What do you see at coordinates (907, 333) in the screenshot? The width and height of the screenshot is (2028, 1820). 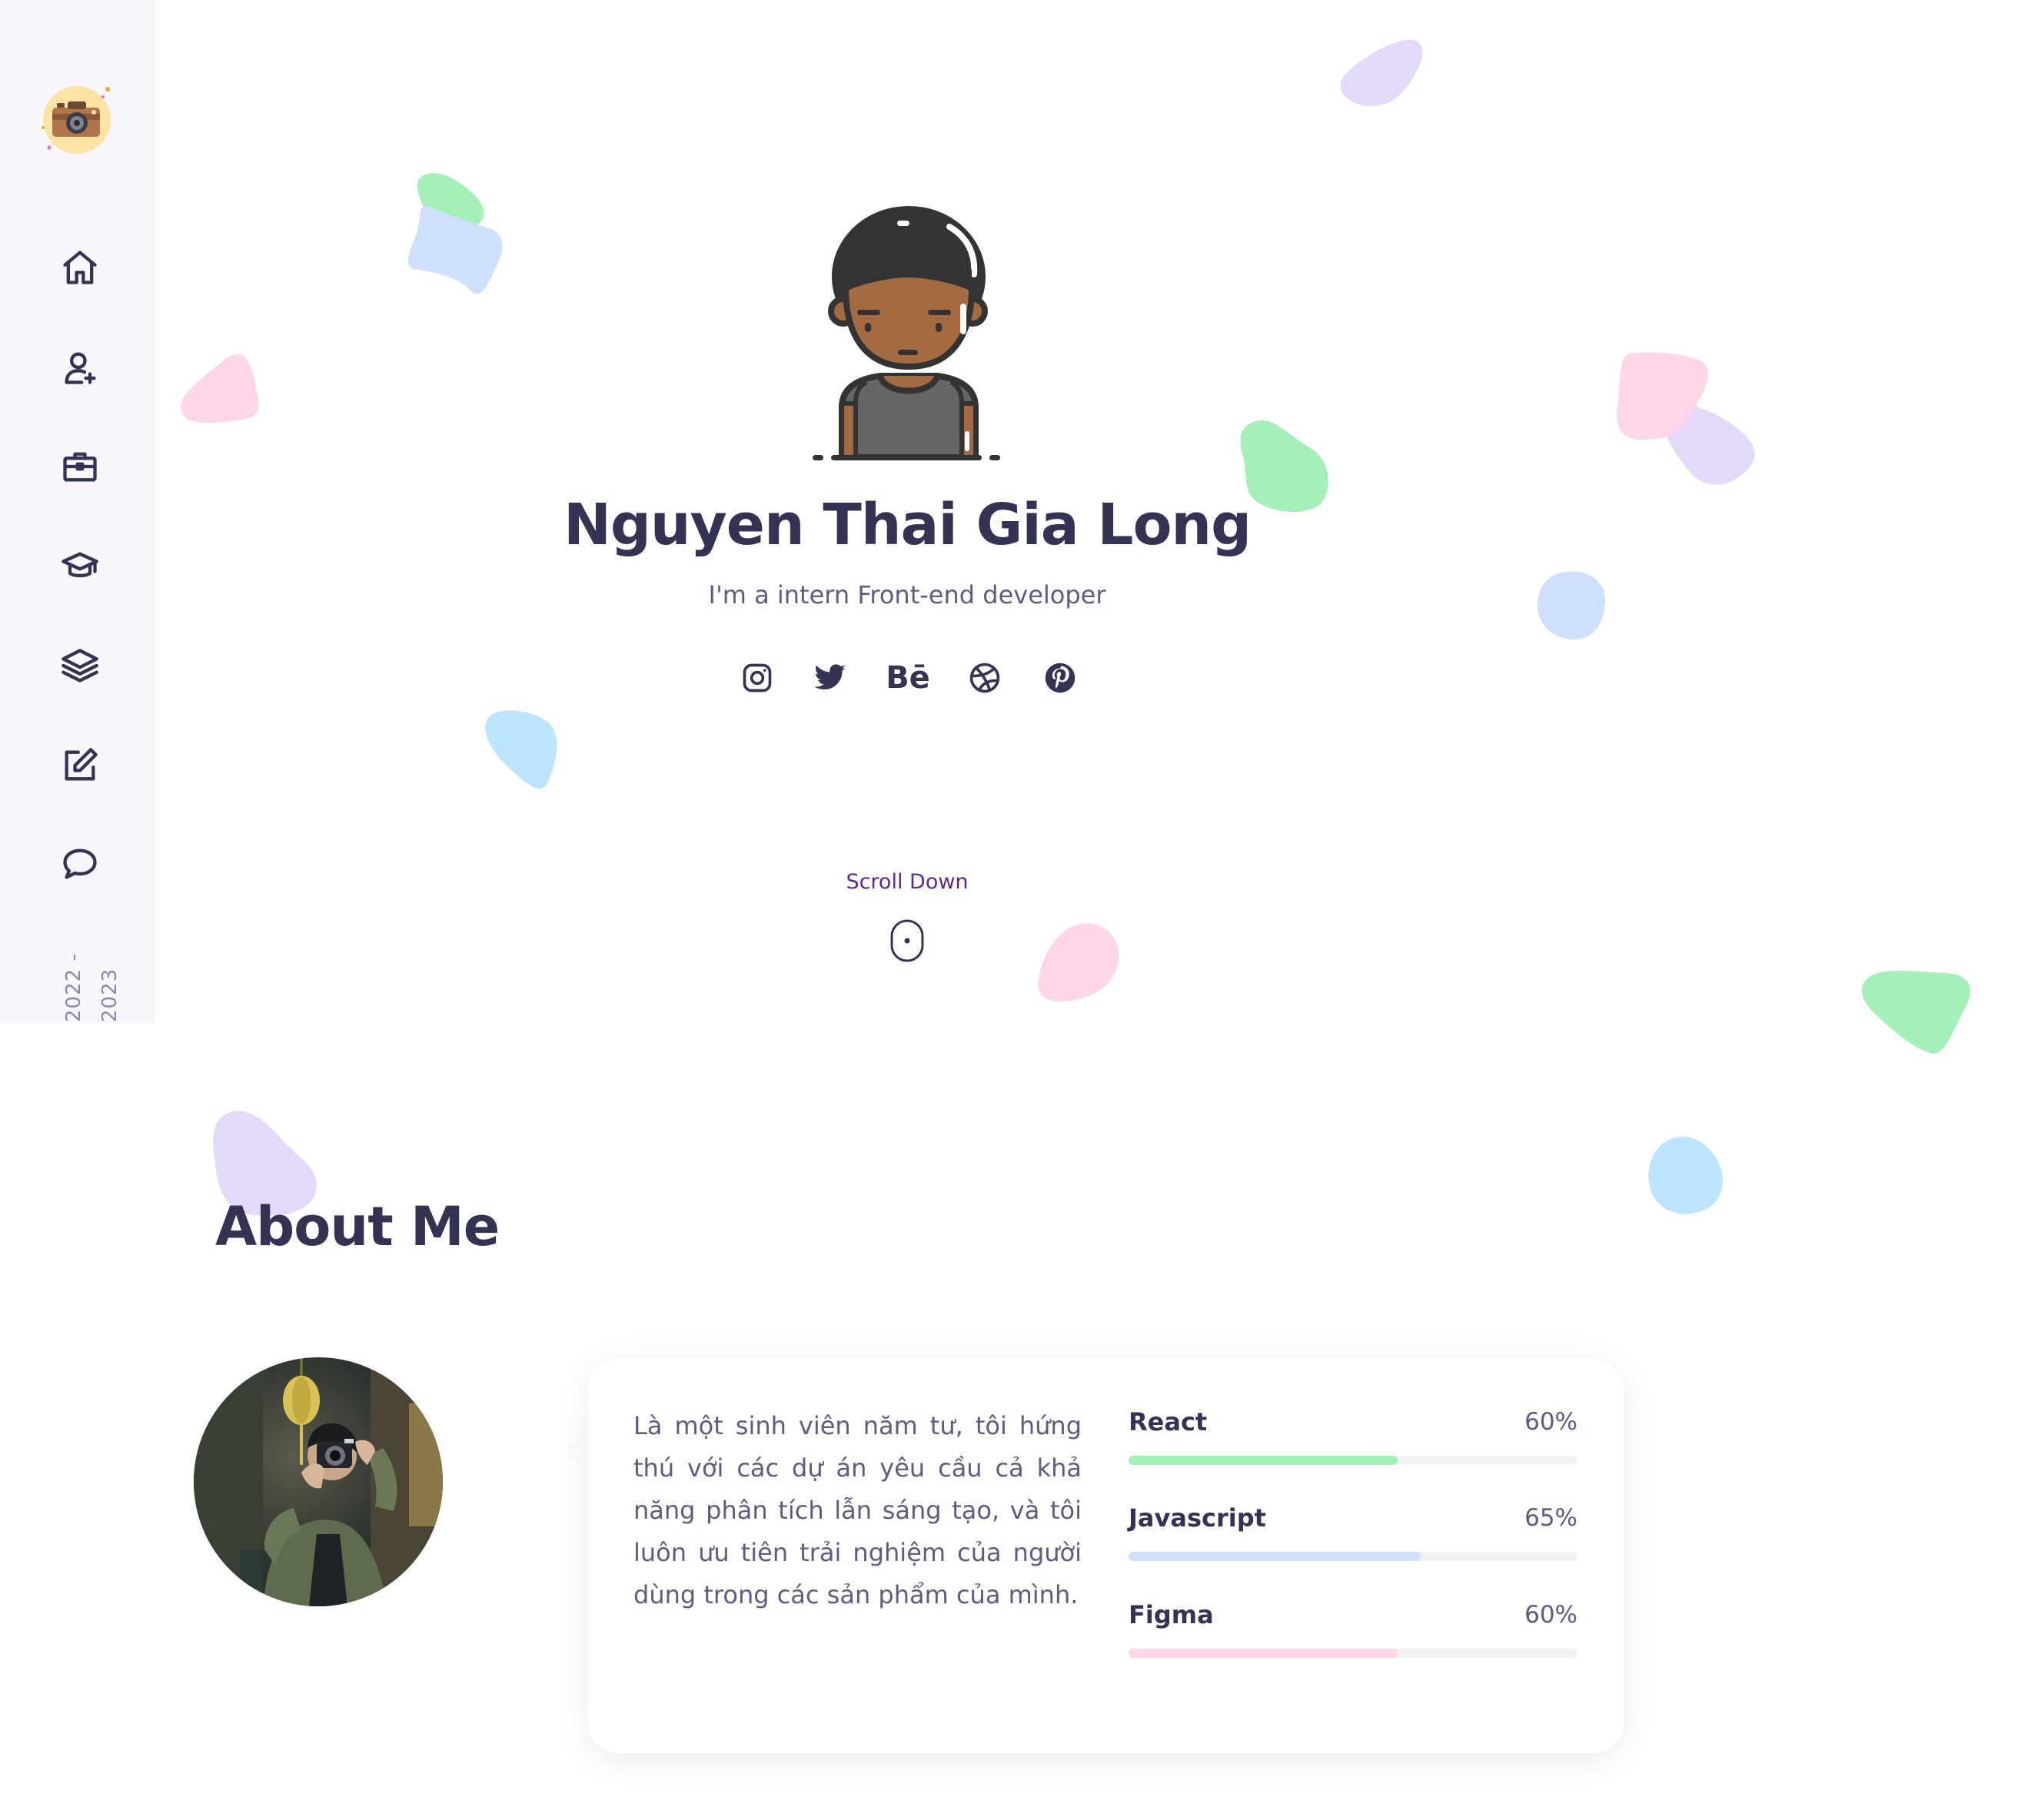 I see `avatar-illustration` at bounding box center [907, 333].